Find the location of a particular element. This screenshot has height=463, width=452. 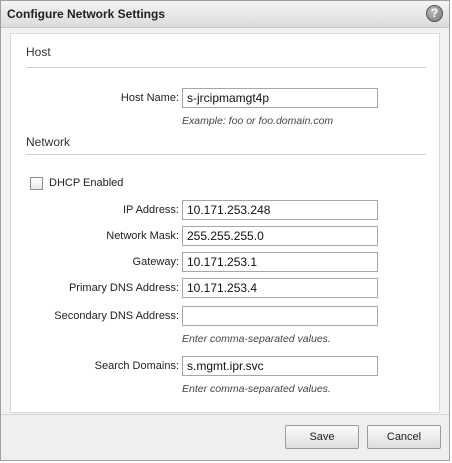

secondary-dns-hint: Enter comma-separated values. is located at coordinates (256, 339).